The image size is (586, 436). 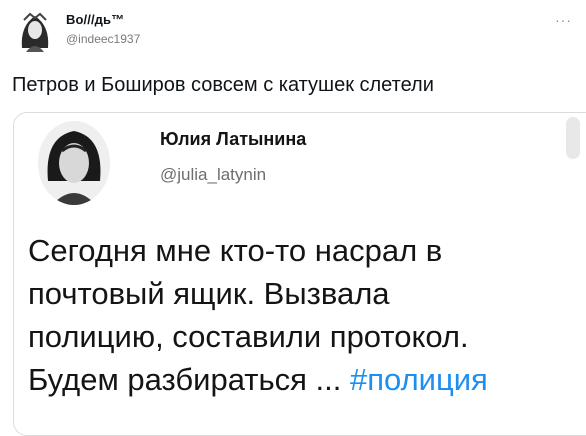 I want to click on quoted-line-4: Будем разбираться ... #полиция, so click(x=258, y=379).